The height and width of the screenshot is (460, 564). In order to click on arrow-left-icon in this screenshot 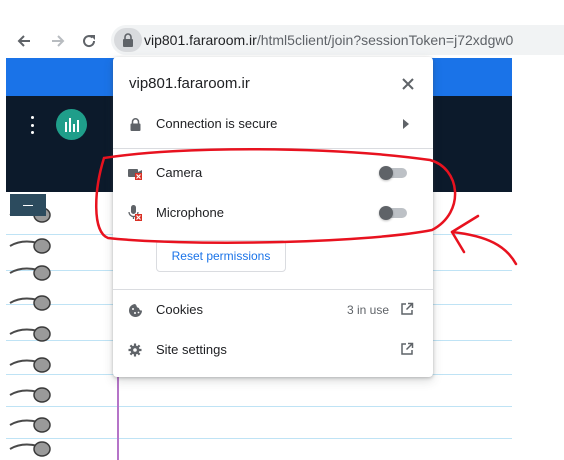, I will do `click(23, 41)`.